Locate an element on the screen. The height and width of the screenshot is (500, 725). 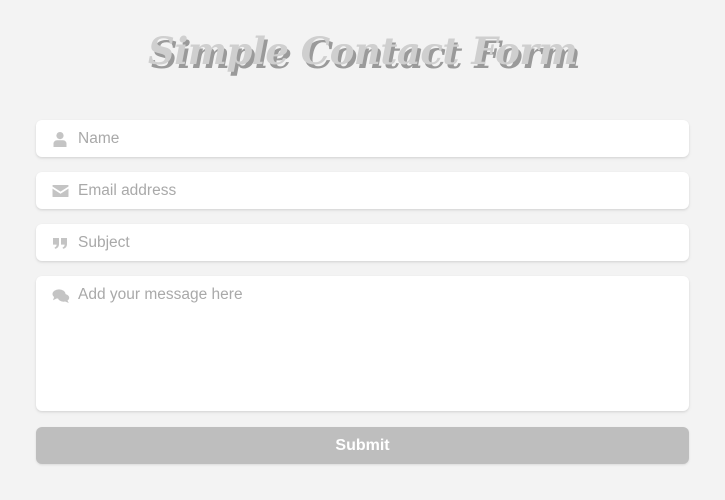
submit-button: Submit is located at coordinates (362, 445).